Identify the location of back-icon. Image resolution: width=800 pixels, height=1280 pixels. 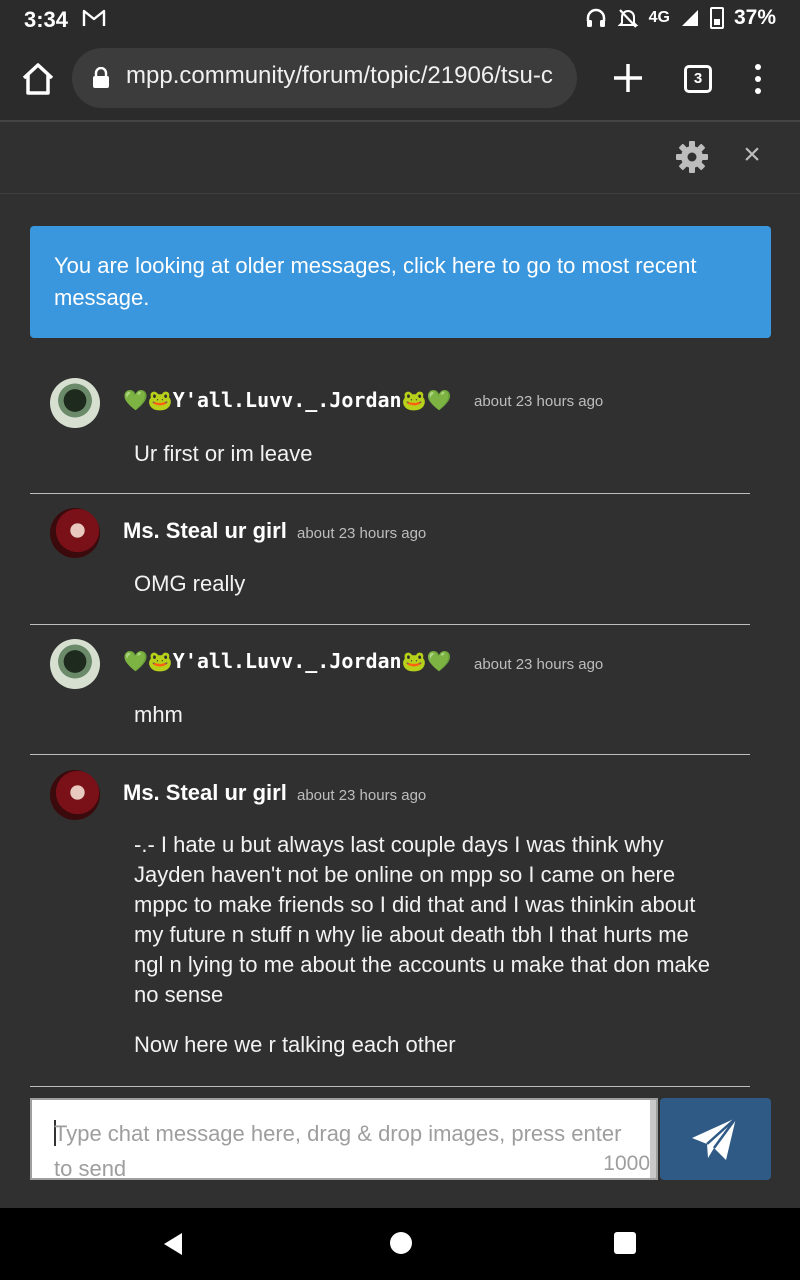
(173, 1244).